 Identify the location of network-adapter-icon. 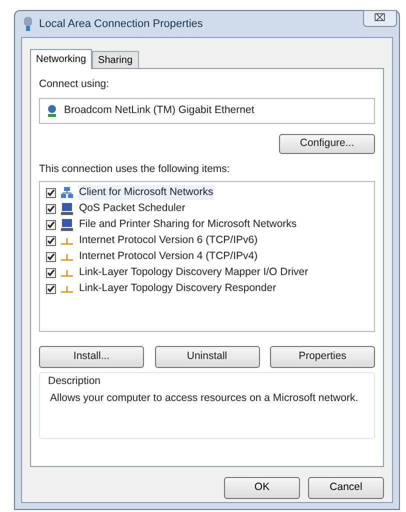
(52, 111).